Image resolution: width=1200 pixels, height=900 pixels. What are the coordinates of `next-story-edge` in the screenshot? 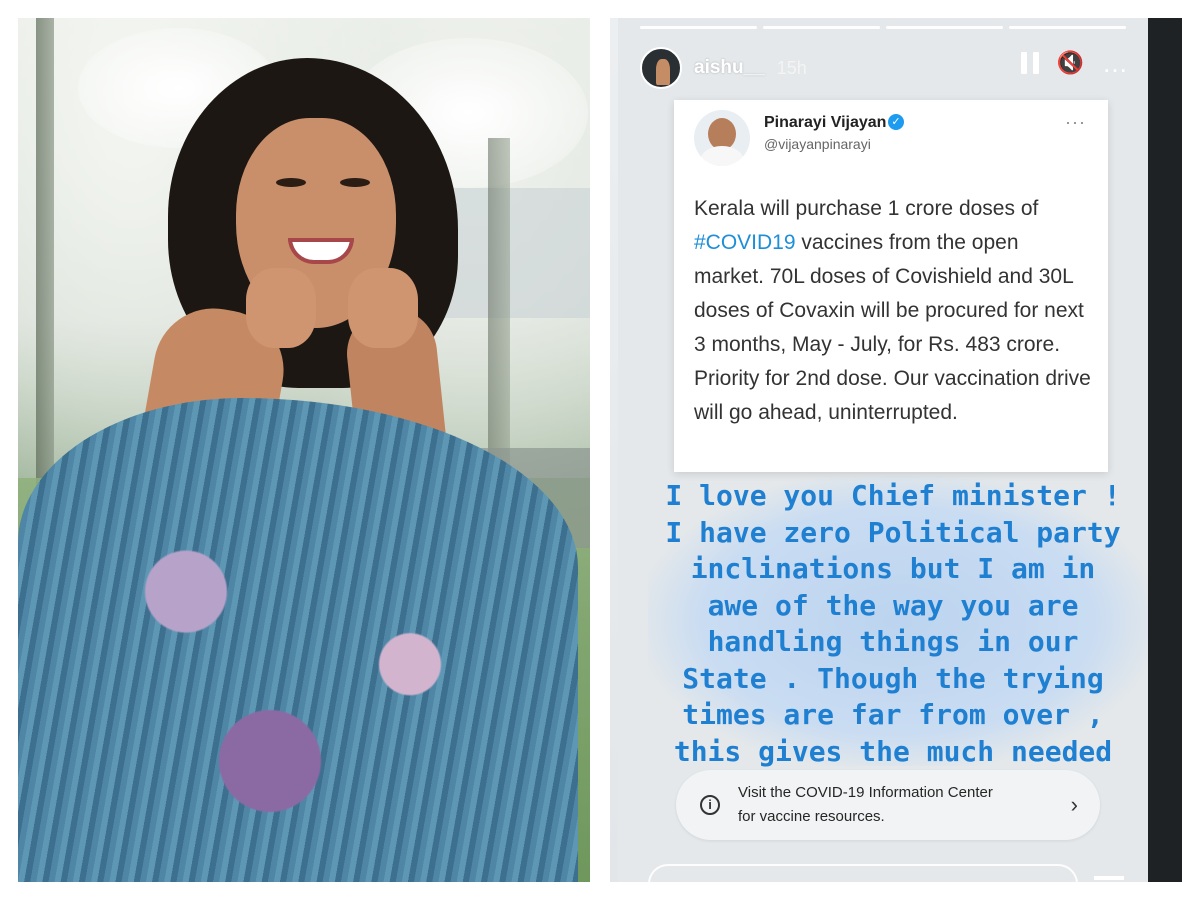 It's located at (1165, 450).